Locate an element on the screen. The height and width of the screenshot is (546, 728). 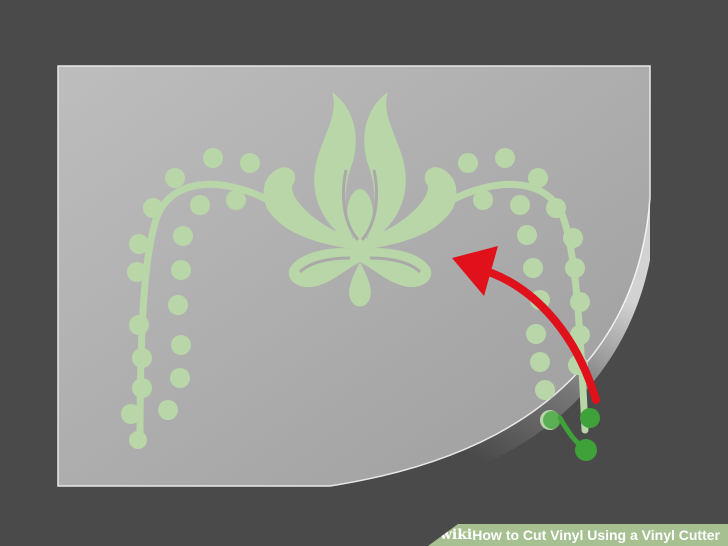
wikihow-watermark: wiki How to Cut Vinyl Using a Vinyl Cutter is located at coordinates (578, 535).